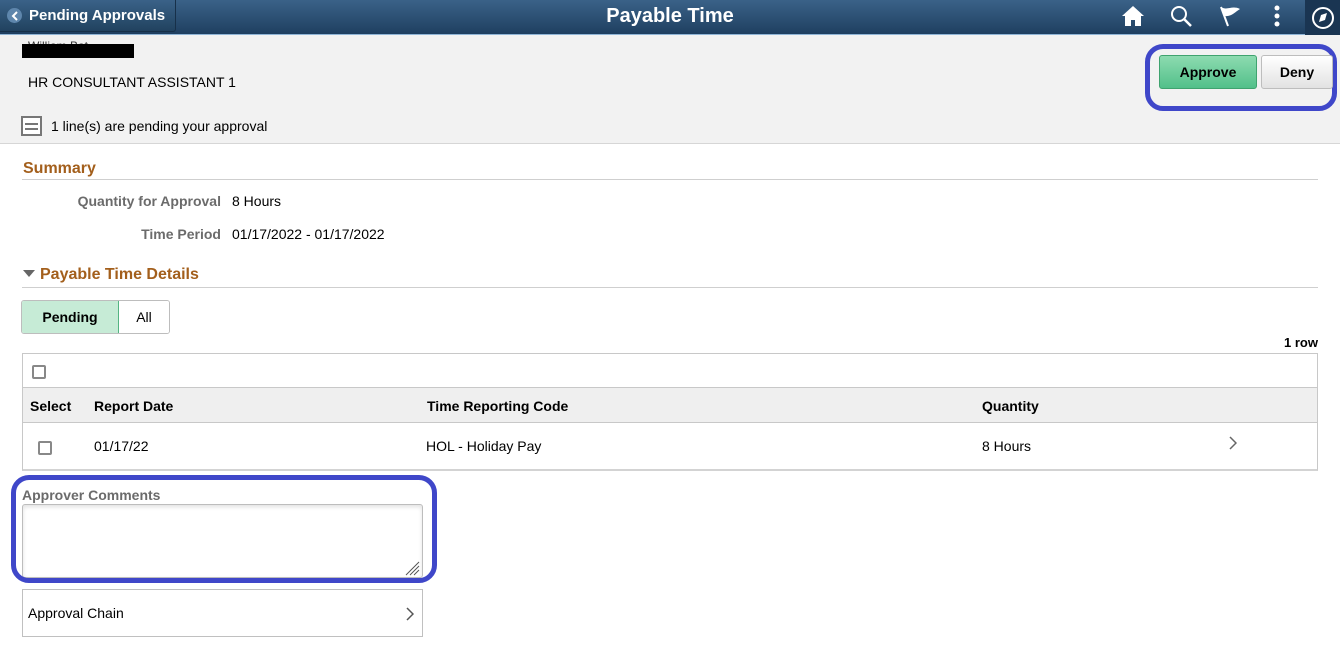 The image size is (1340, 654). Describe the element at coordinates (670, 179) in the screenshot. I see `summary-divider` at that location.